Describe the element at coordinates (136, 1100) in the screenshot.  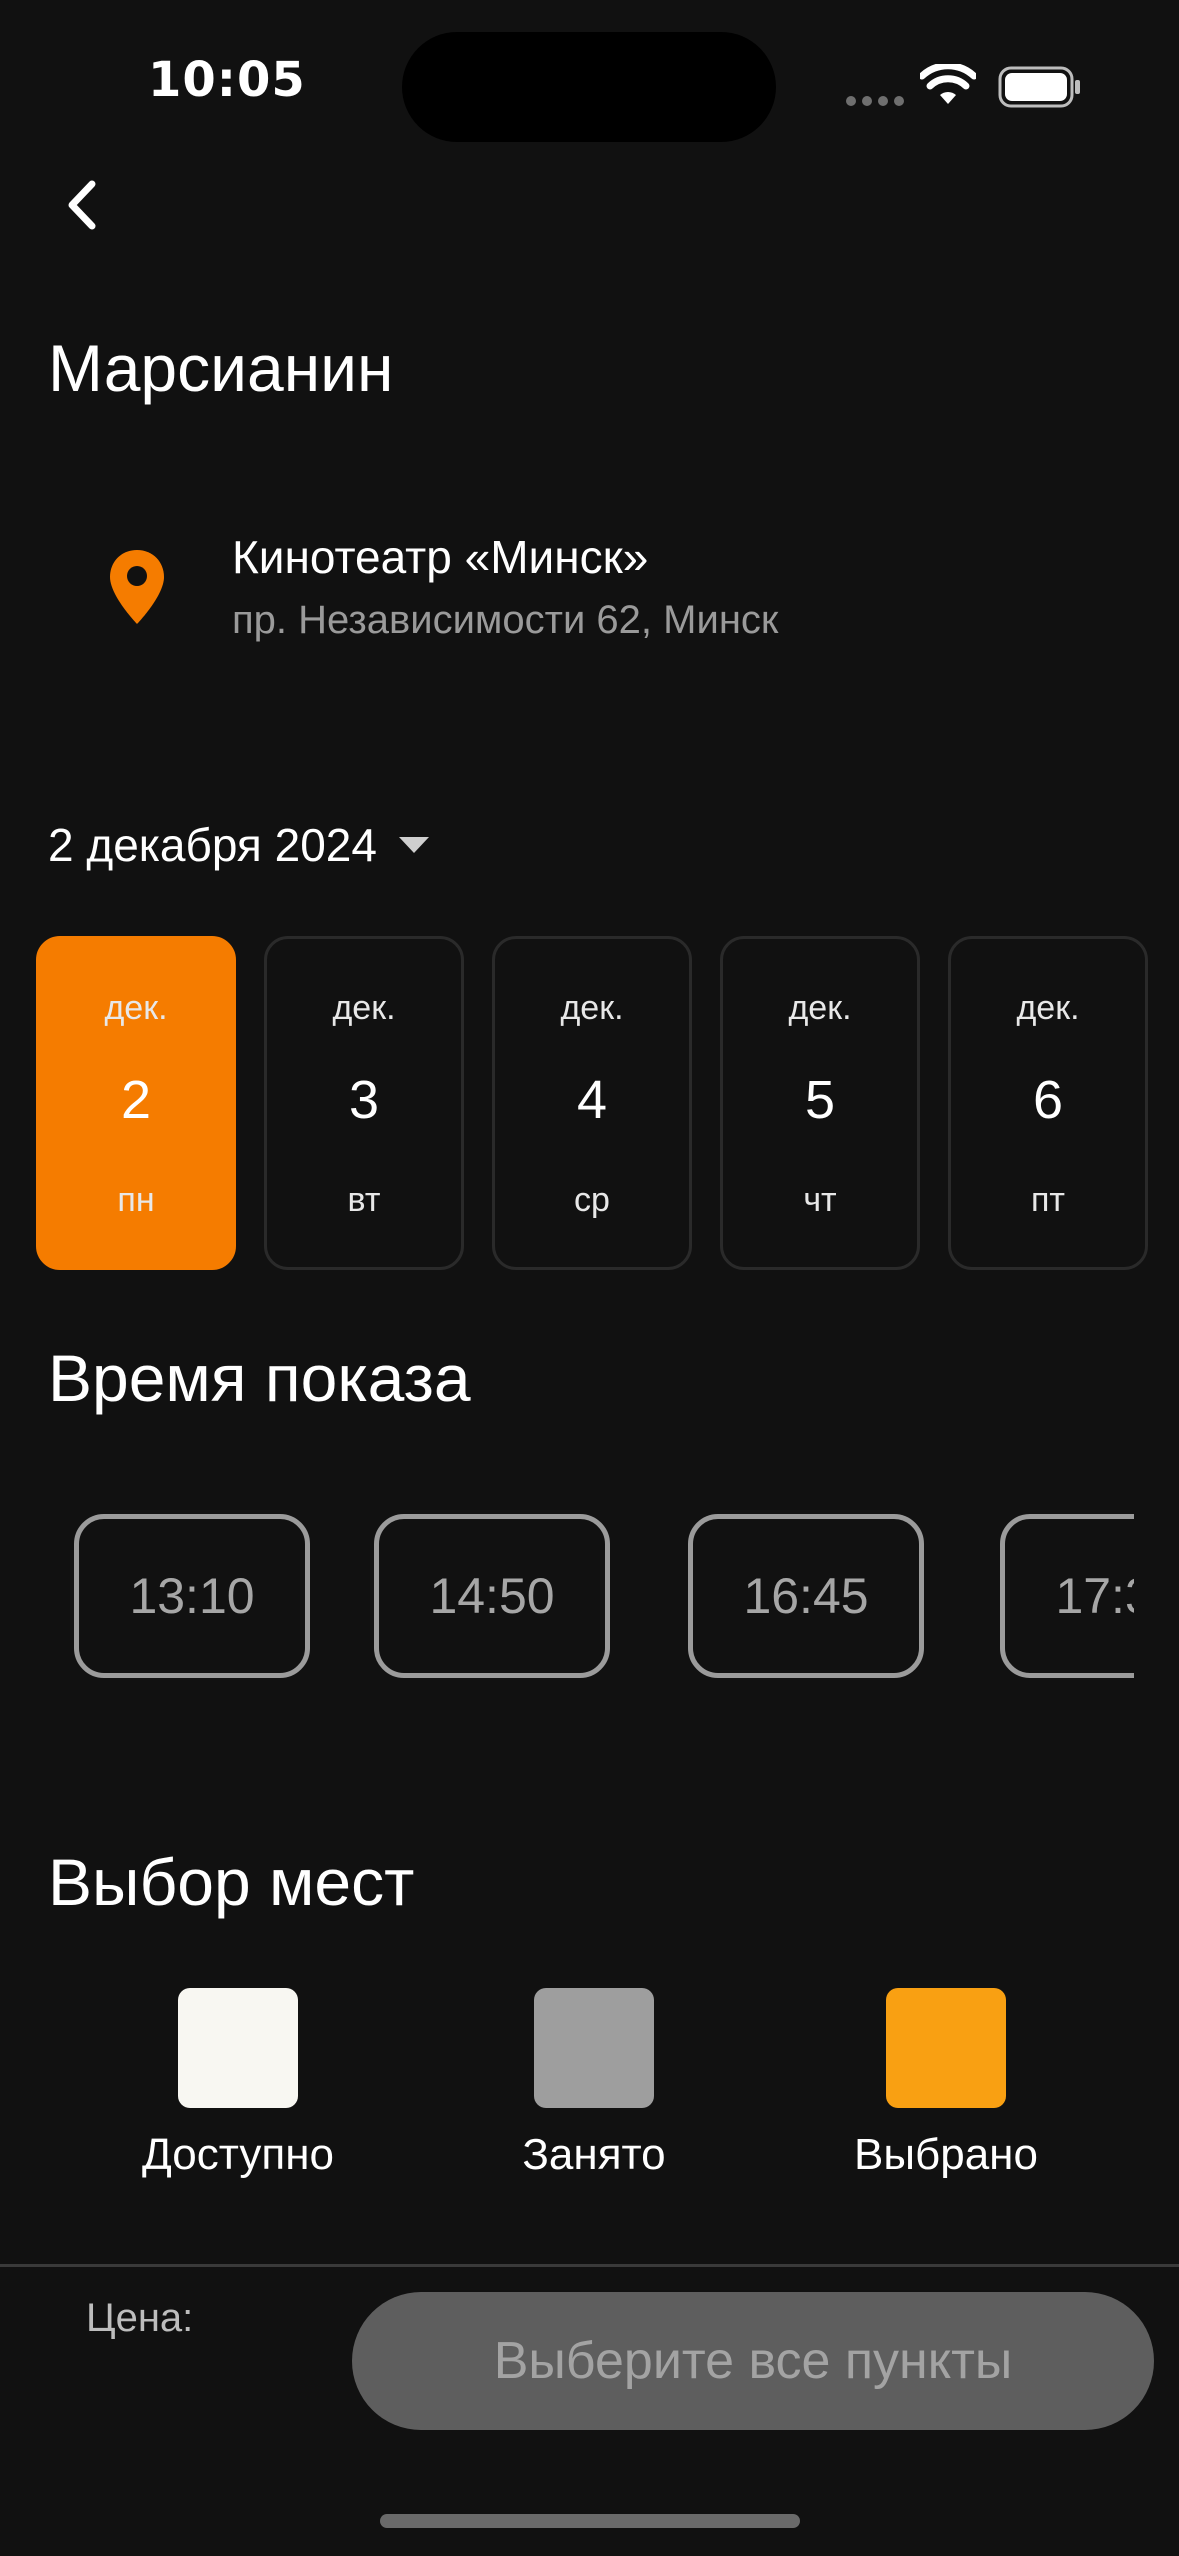
I see `day-number: 2` at that location.